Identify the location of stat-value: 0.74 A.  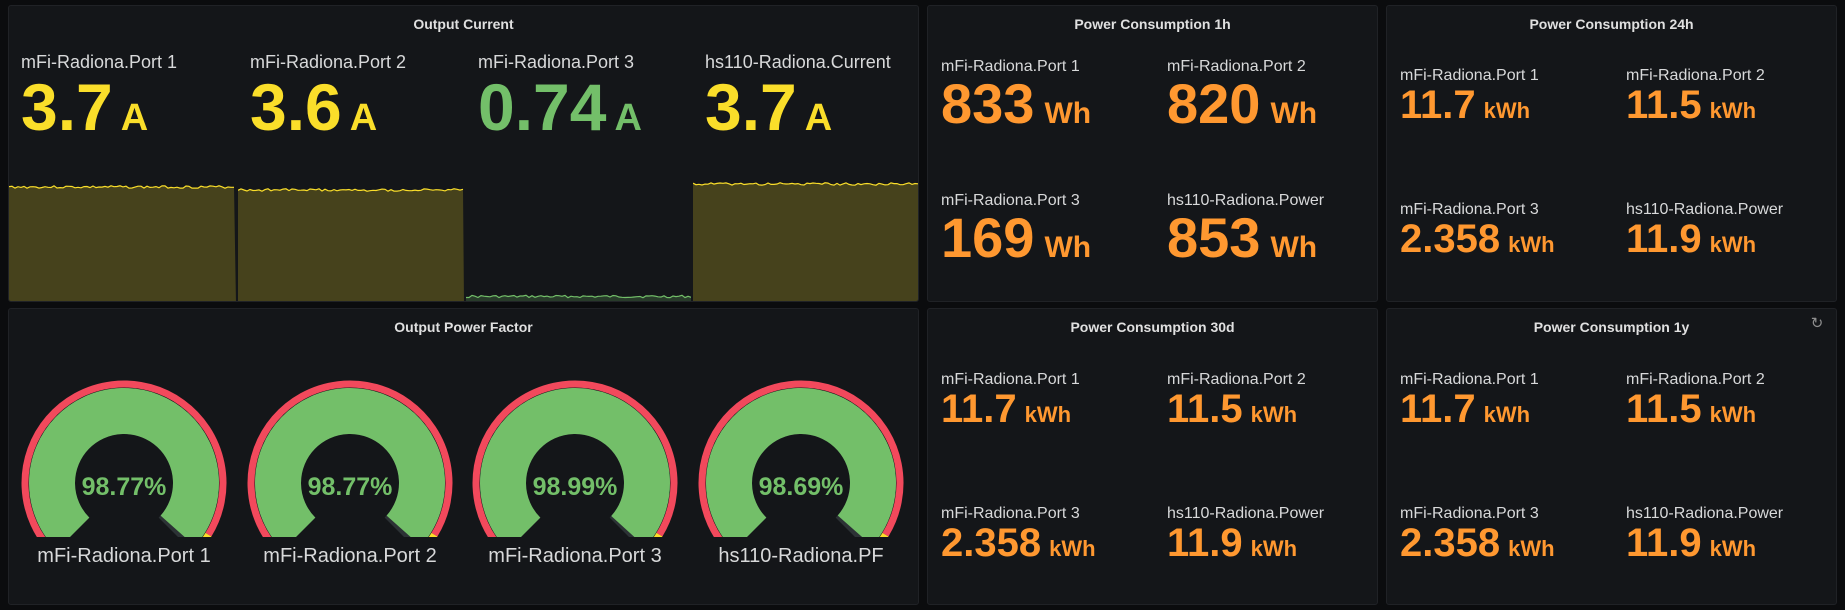
(560, 107).